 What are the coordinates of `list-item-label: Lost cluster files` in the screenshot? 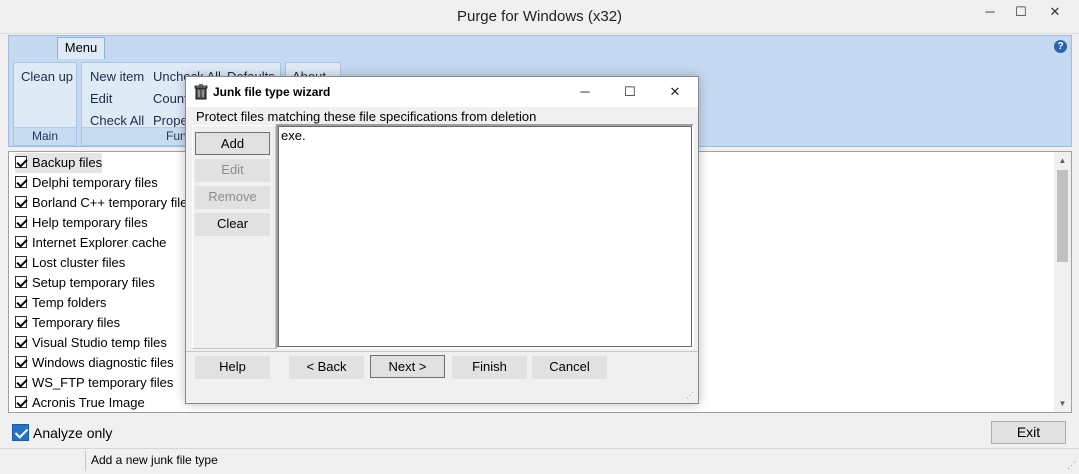 It's located at (79, 262).